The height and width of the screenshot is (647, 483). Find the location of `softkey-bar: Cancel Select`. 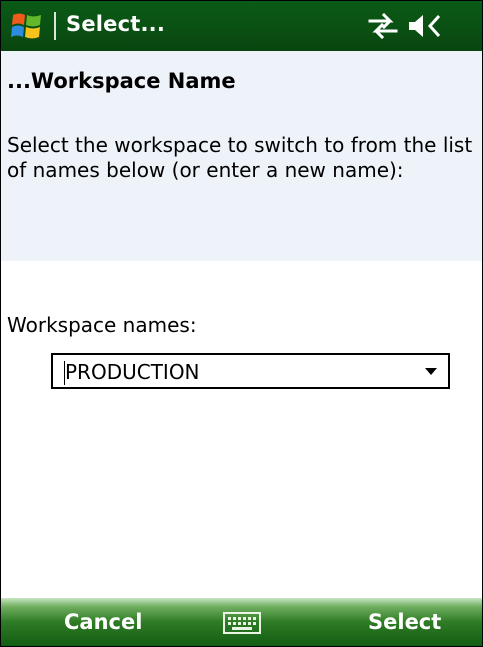

softkey-bar: Cancel Select is located at coordinates (241, 622).